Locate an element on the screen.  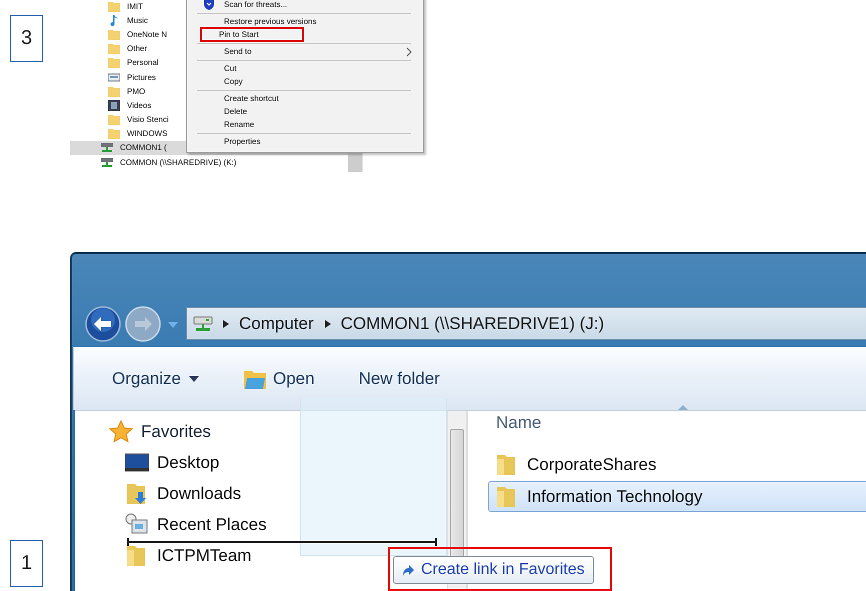
tooltip: Create link in Favorites is located at coordinates (493, 570).